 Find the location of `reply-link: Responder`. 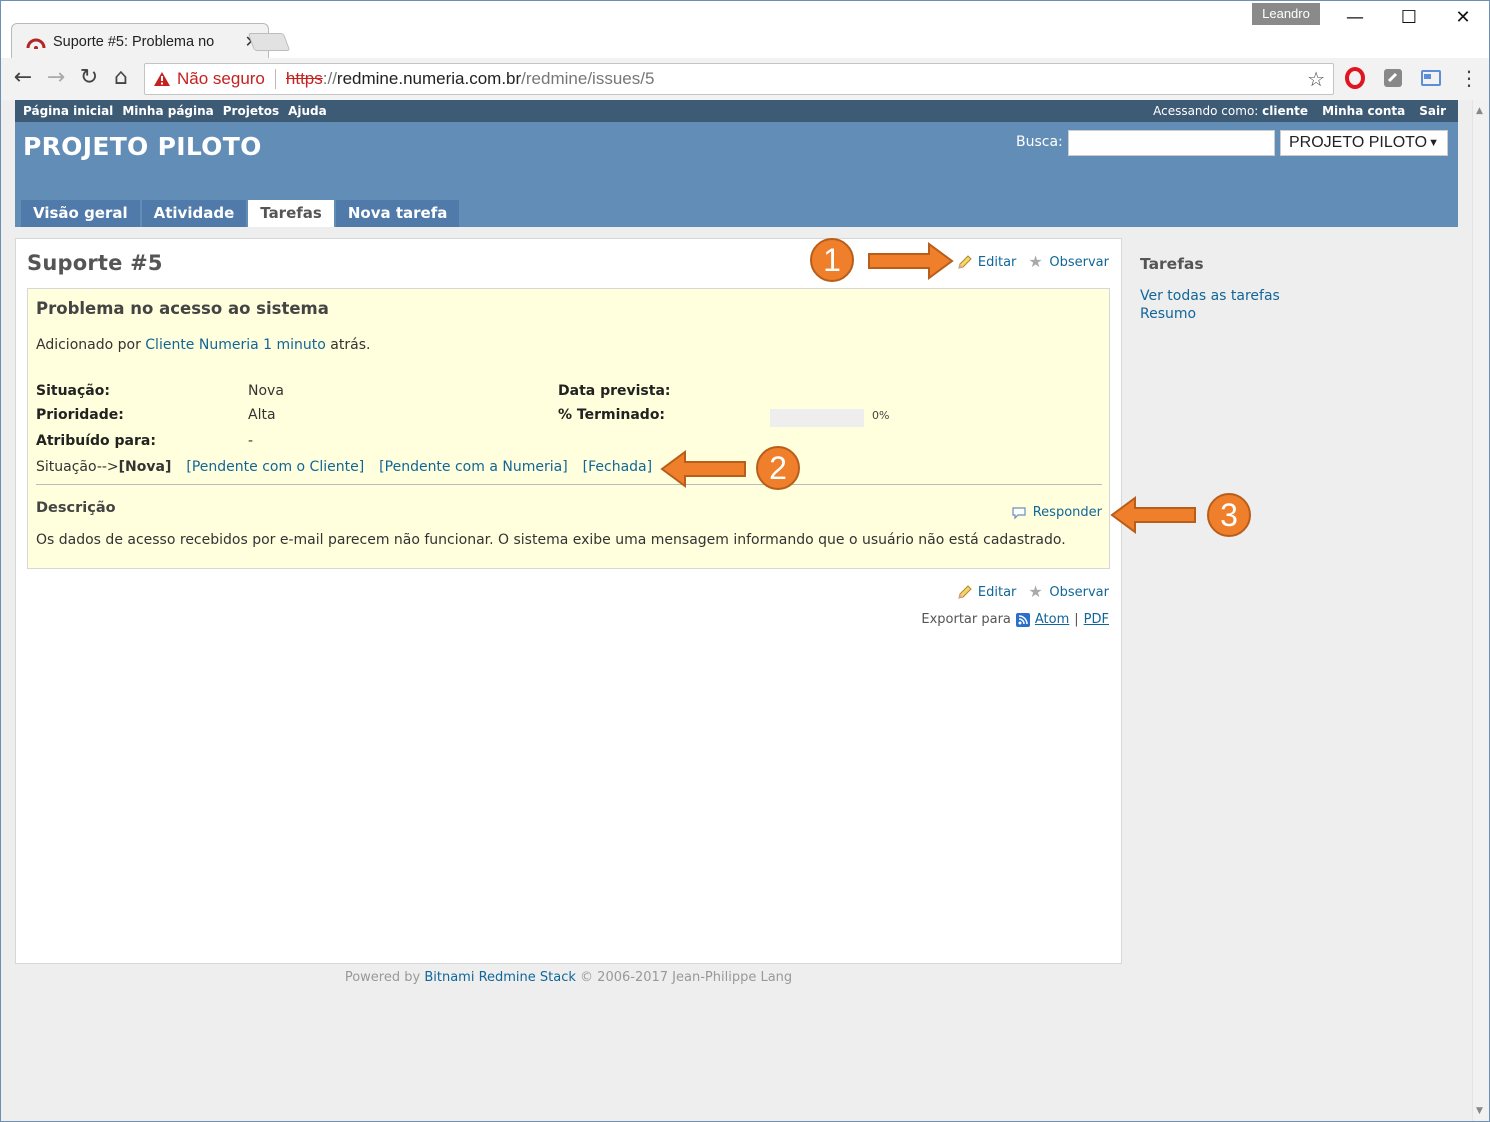

reply-link: Responder is located at coordinates (1056, 512).